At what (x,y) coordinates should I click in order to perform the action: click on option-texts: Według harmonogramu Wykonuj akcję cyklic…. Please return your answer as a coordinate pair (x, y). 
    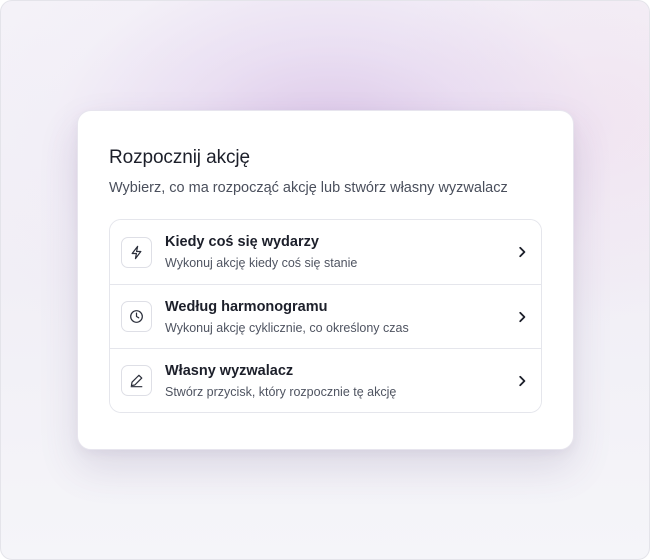
    Looking at the image, I should click on (340, 317).